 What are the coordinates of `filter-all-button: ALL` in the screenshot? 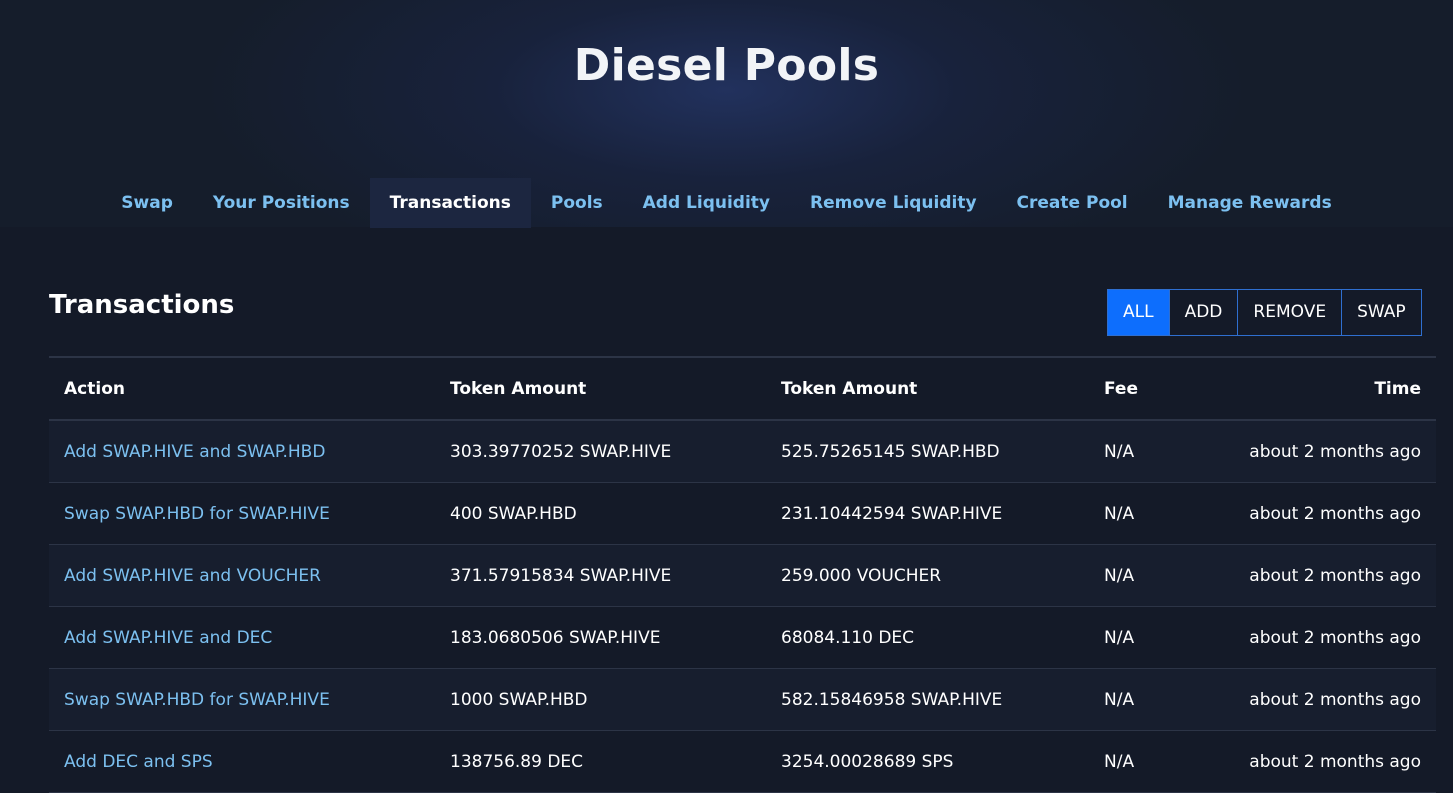 It's located at (1138, 312).